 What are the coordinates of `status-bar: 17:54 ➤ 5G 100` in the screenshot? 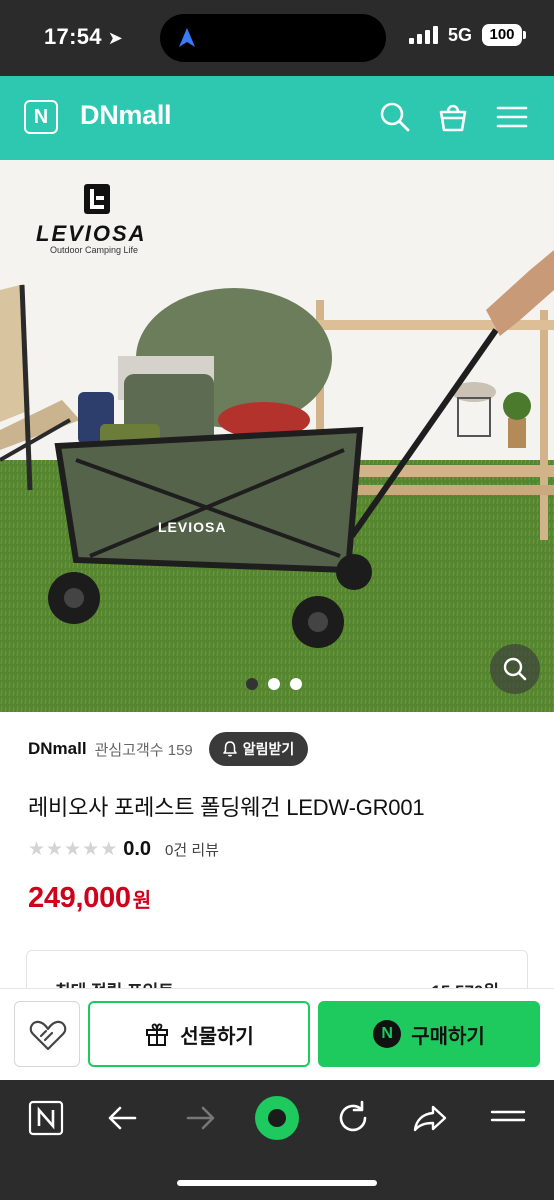 It's located at (277, 38).